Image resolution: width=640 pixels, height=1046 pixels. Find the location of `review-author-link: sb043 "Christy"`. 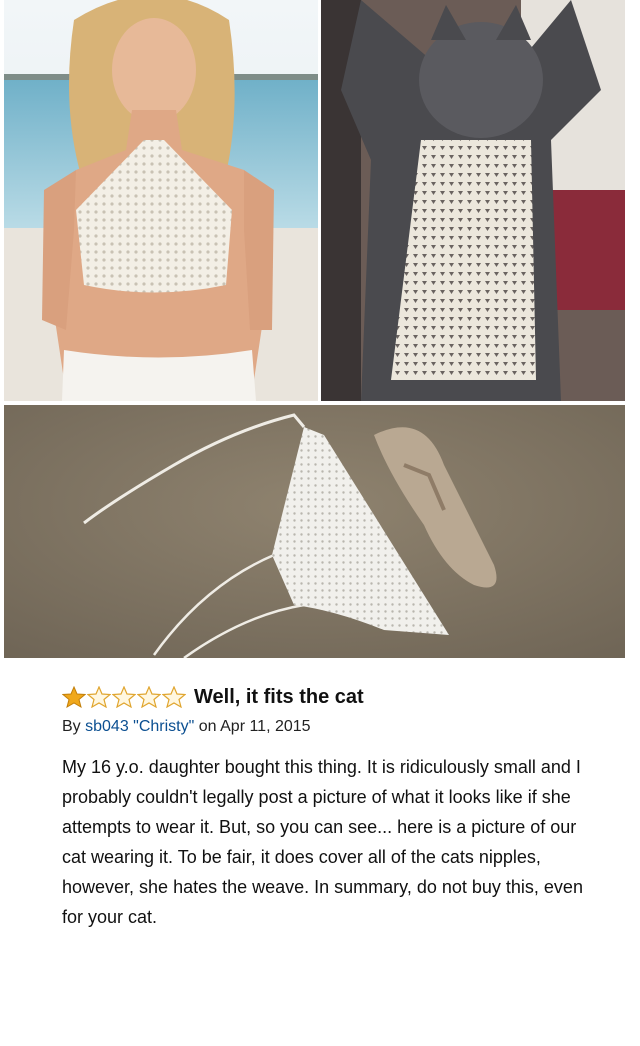

review-author-link: sb043 "Christy" is located at coordinates (139, 726).